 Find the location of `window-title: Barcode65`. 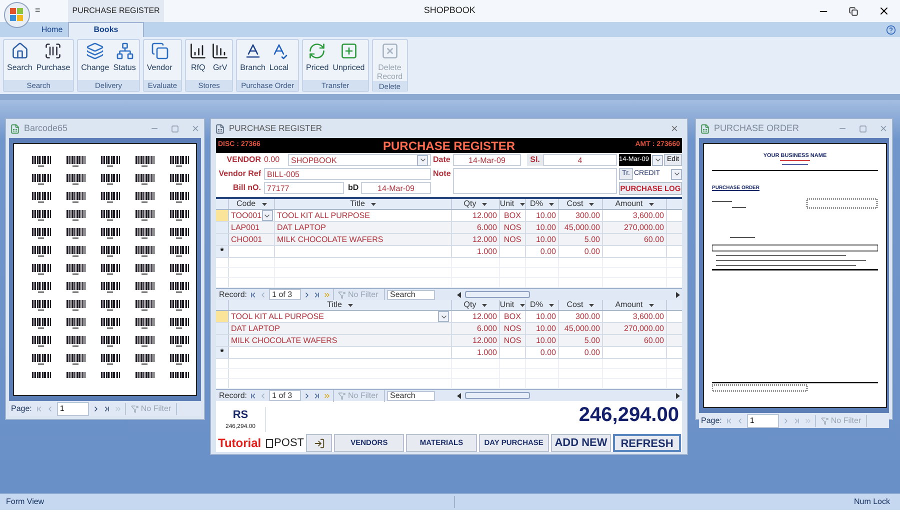

window-title: Barcode65 is located at coordinates (46, 128).